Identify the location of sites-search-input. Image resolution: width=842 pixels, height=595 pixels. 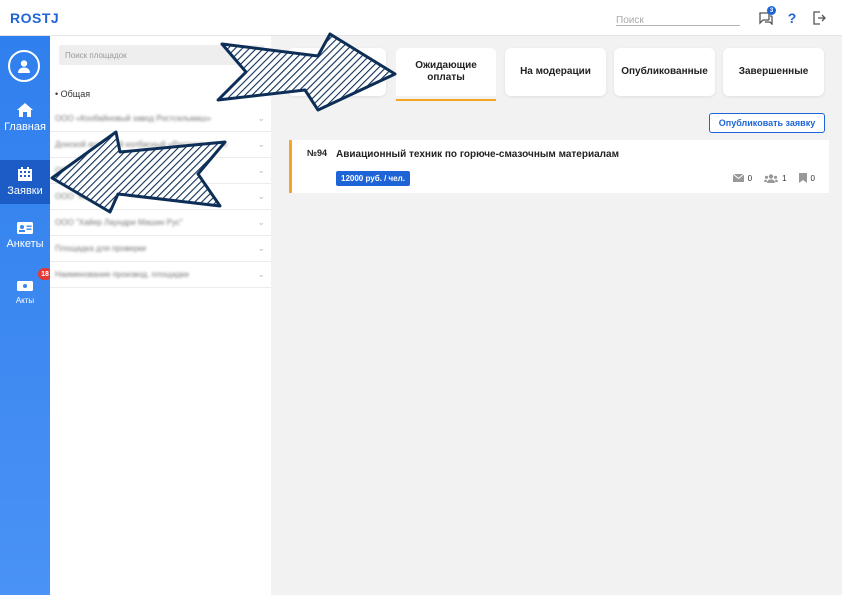
(161, 55).